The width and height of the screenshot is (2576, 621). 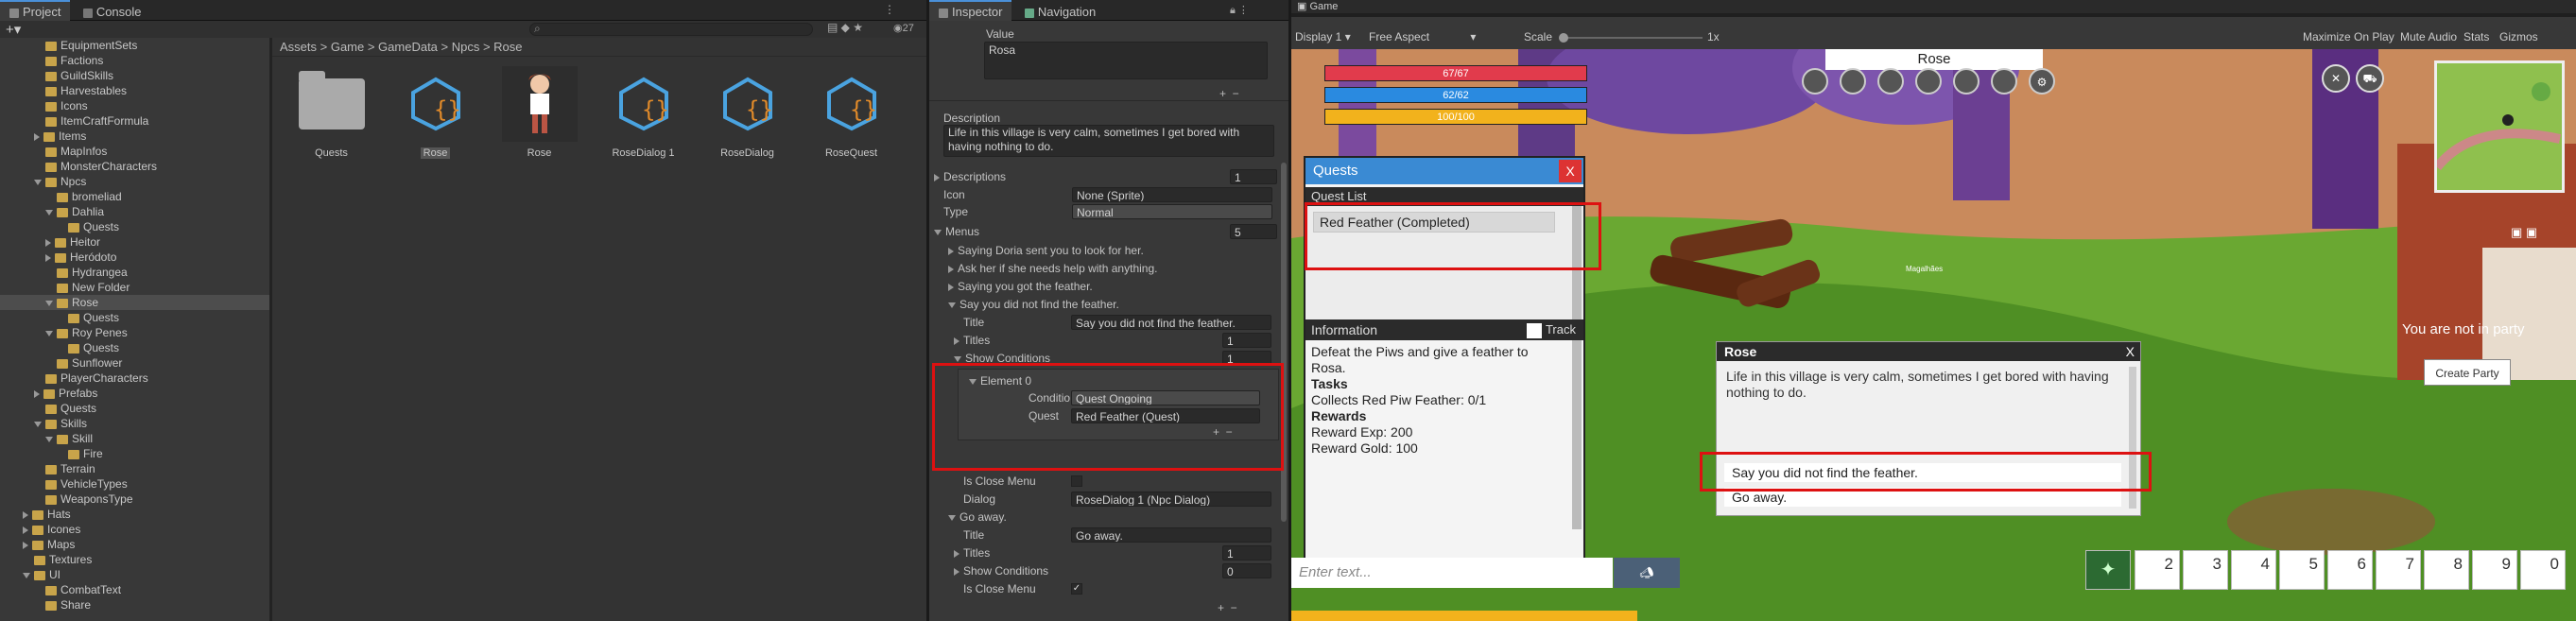 What do you see at coordinates (1239, 11) in the screenshot?
I see `lock-icon: 🔒︎ ⋮` at bounding box center [1239, 11].